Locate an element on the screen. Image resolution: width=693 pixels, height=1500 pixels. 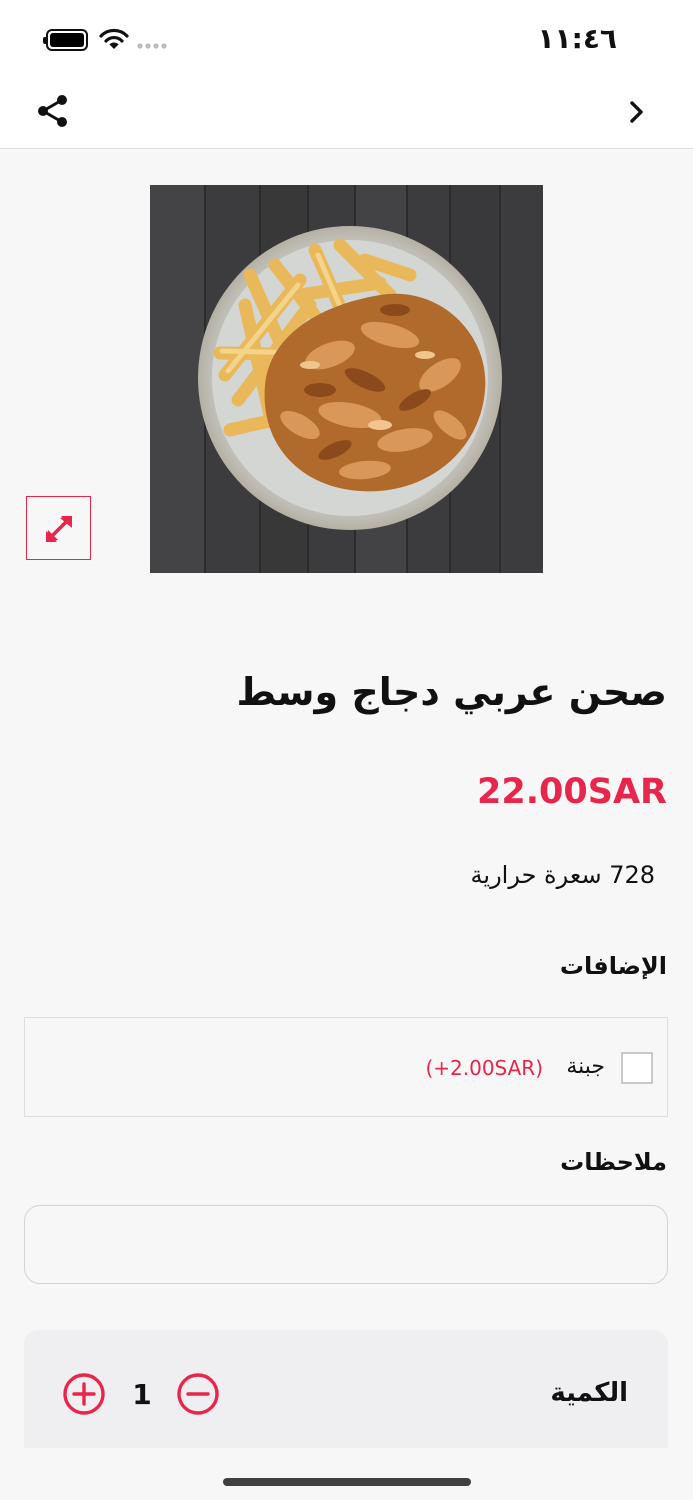
status-time: ١١:٤٦ is located at coordinates (577, 38).